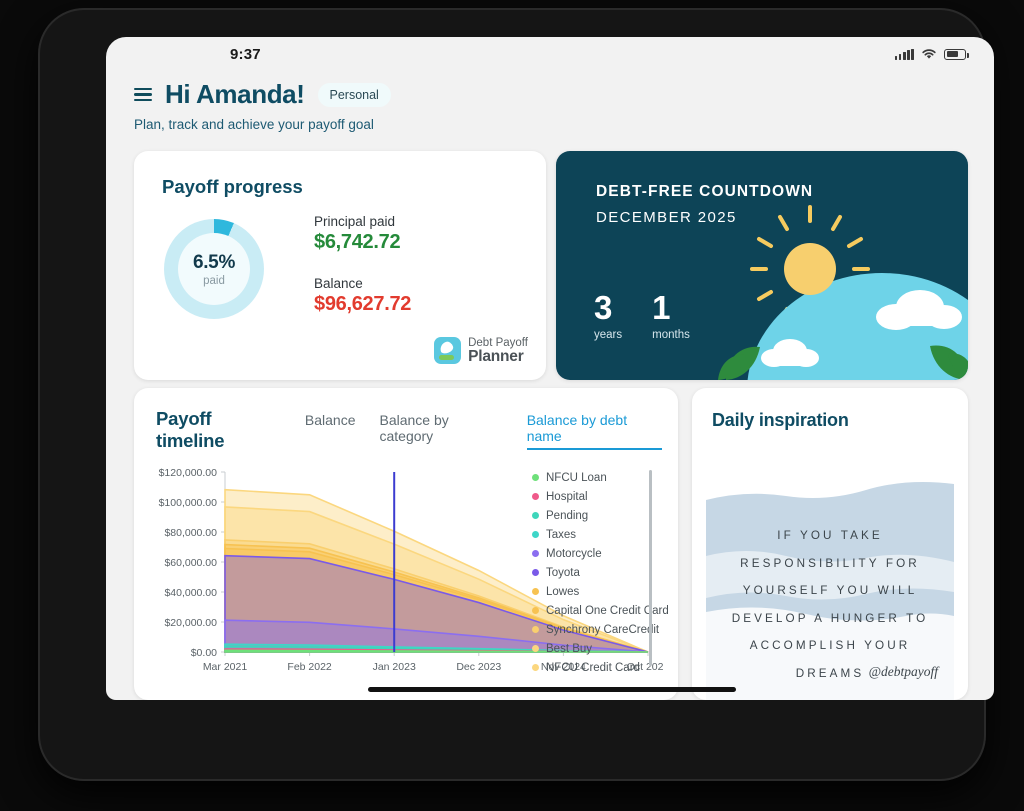  What do you see at coordinates (904, 54) in the screenshot?
I see `signal-bars-icon` at bounding box center [904, 54].